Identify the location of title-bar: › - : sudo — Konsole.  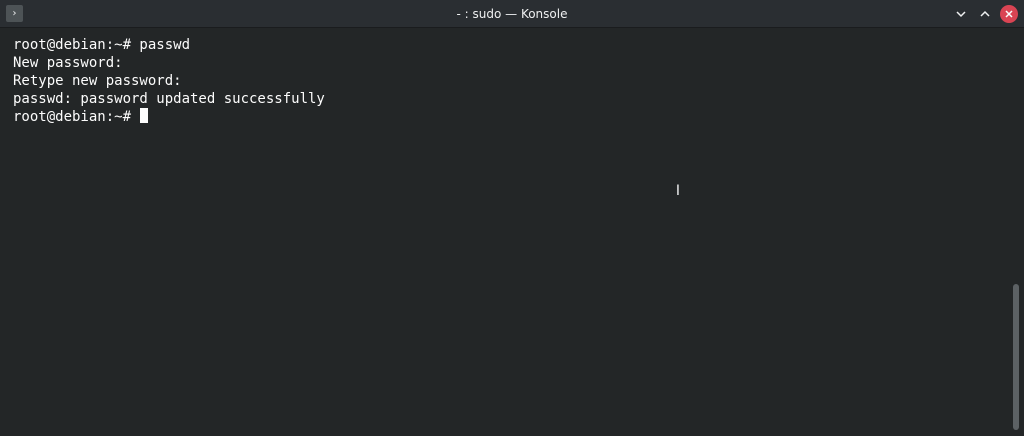
(512, 14).